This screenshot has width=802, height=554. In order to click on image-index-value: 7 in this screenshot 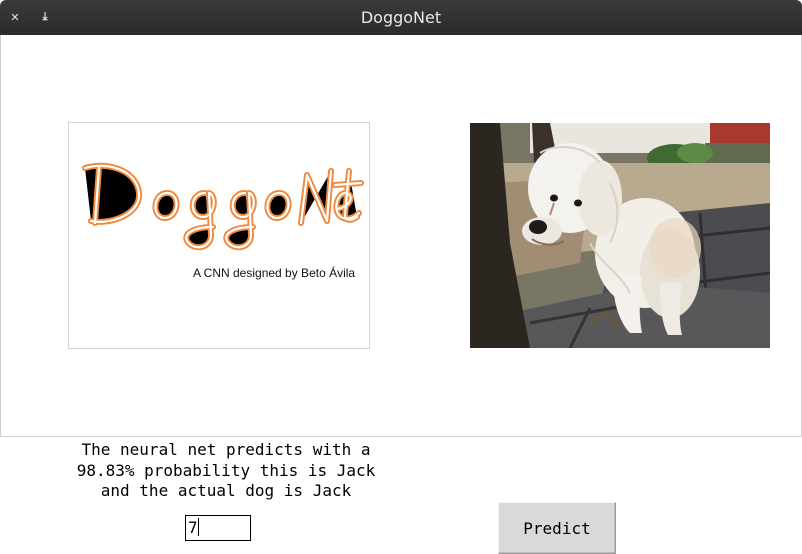, I will do `click(193, 527)`.